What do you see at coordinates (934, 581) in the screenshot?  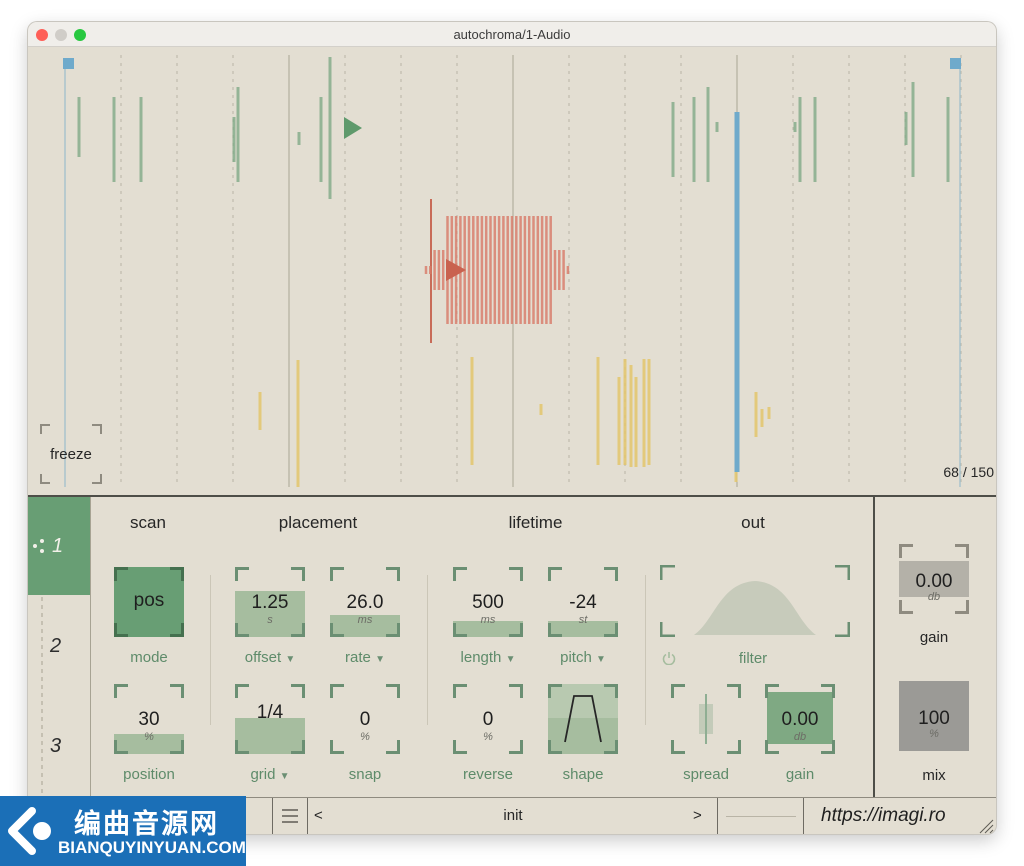 I see `master-gain-value: 0.00` at bounding box center [934, 581].